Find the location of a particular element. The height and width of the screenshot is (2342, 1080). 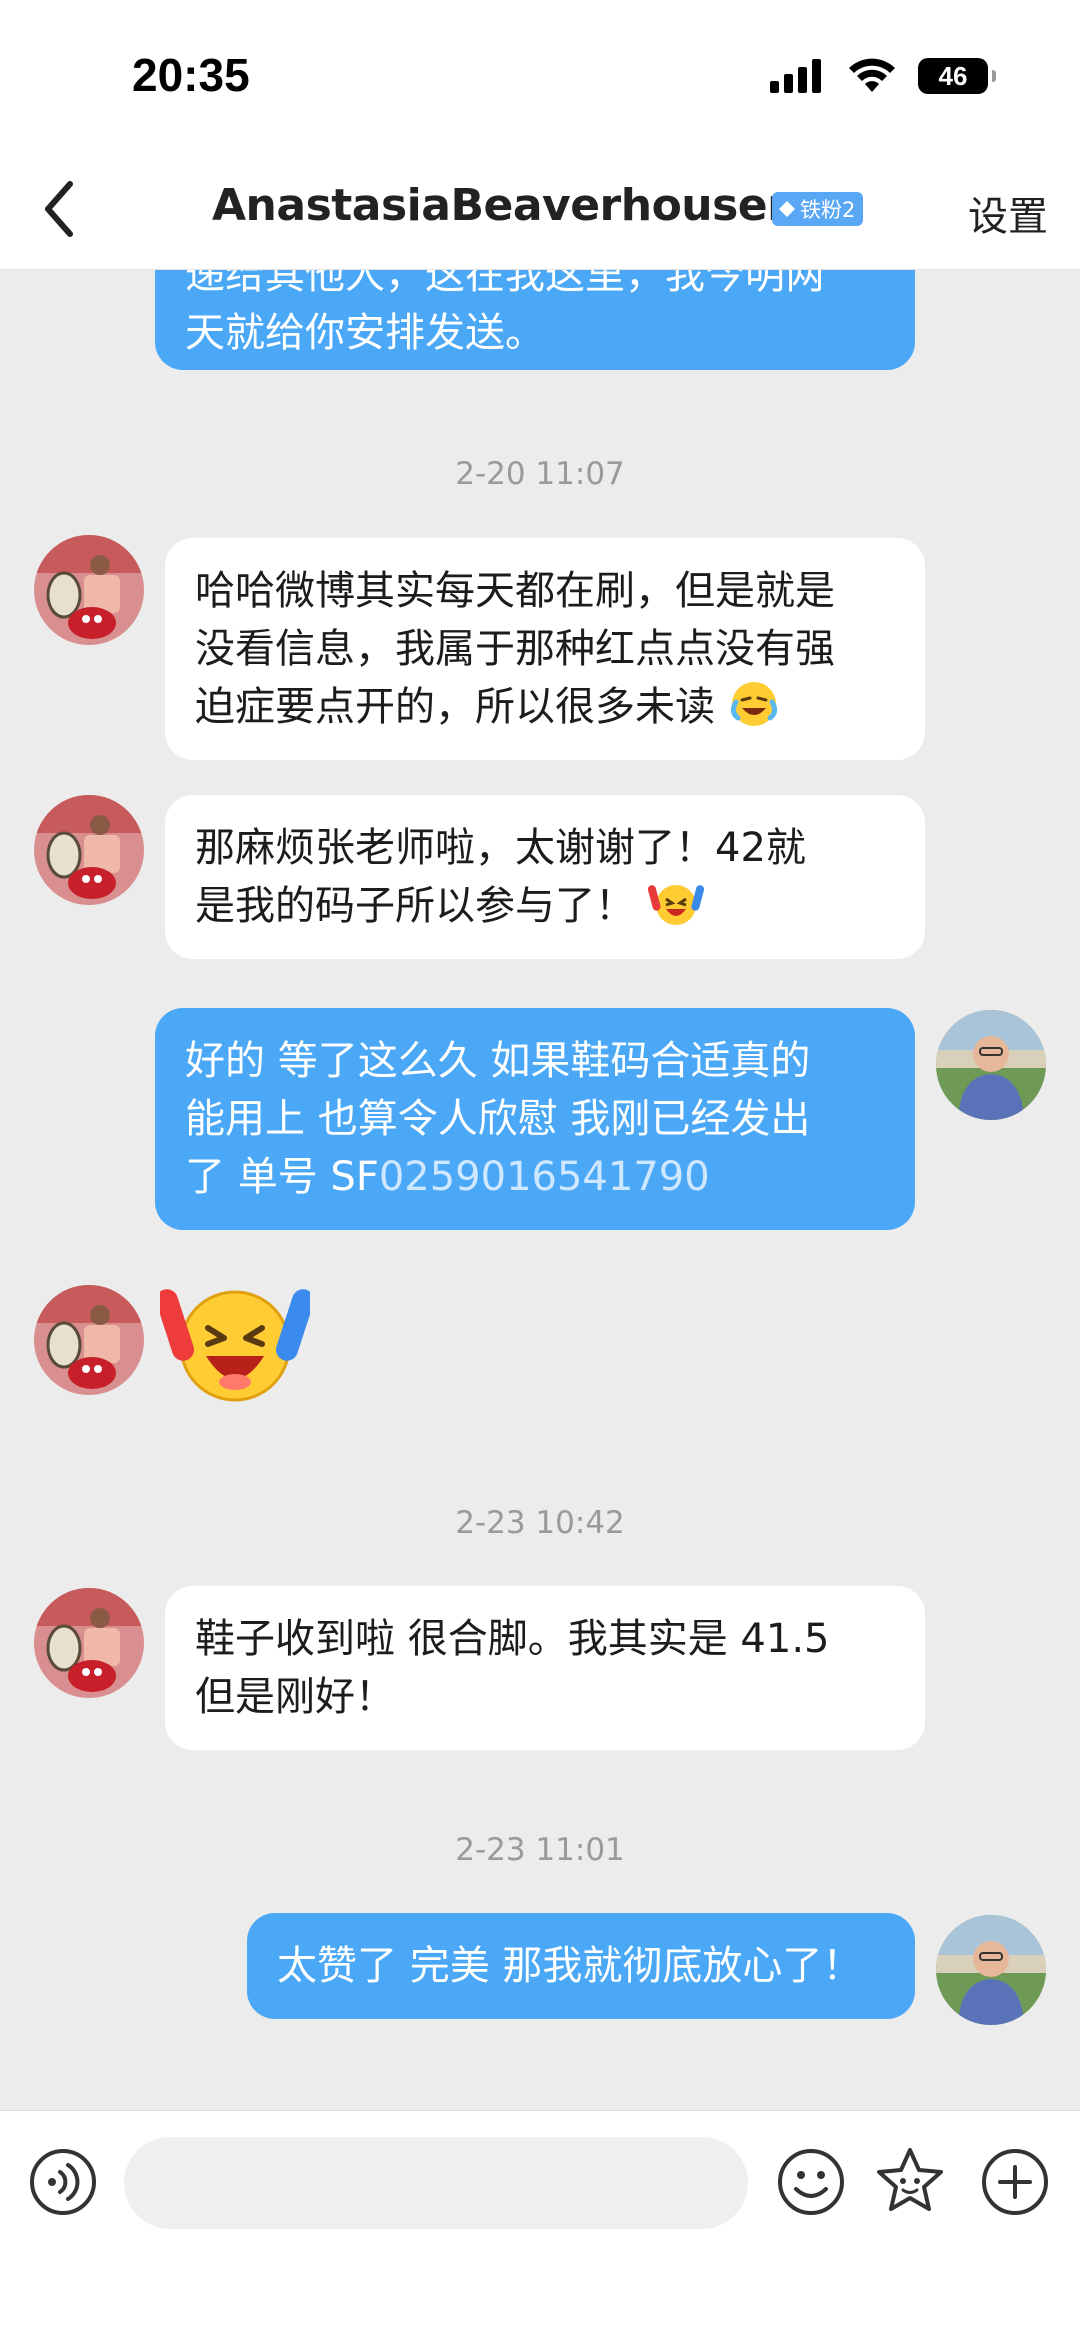

voice-icon is located at coordinates (63, 2182).